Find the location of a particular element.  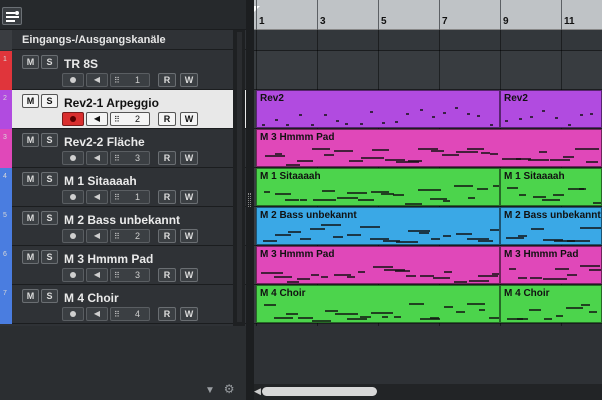

horizontal-scroll-thumb is located at coordinates (319, 391).